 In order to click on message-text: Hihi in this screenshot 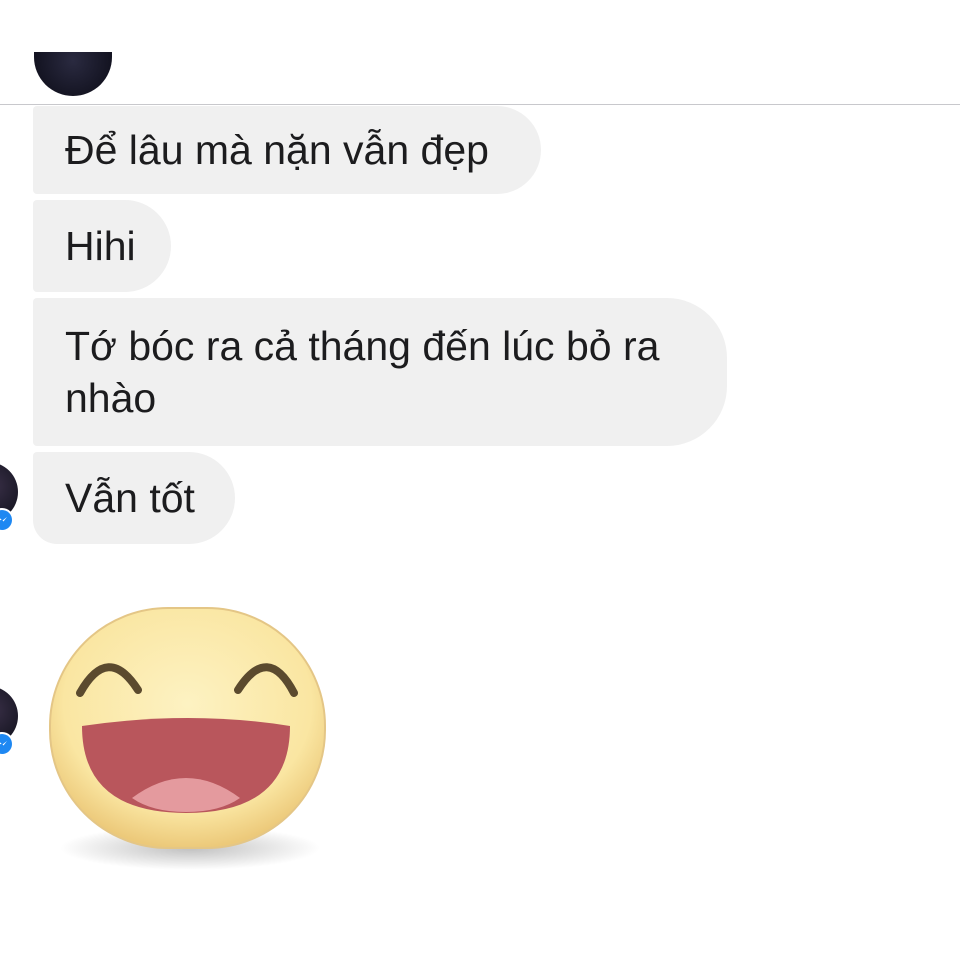, I will do `click(100, 246)`.